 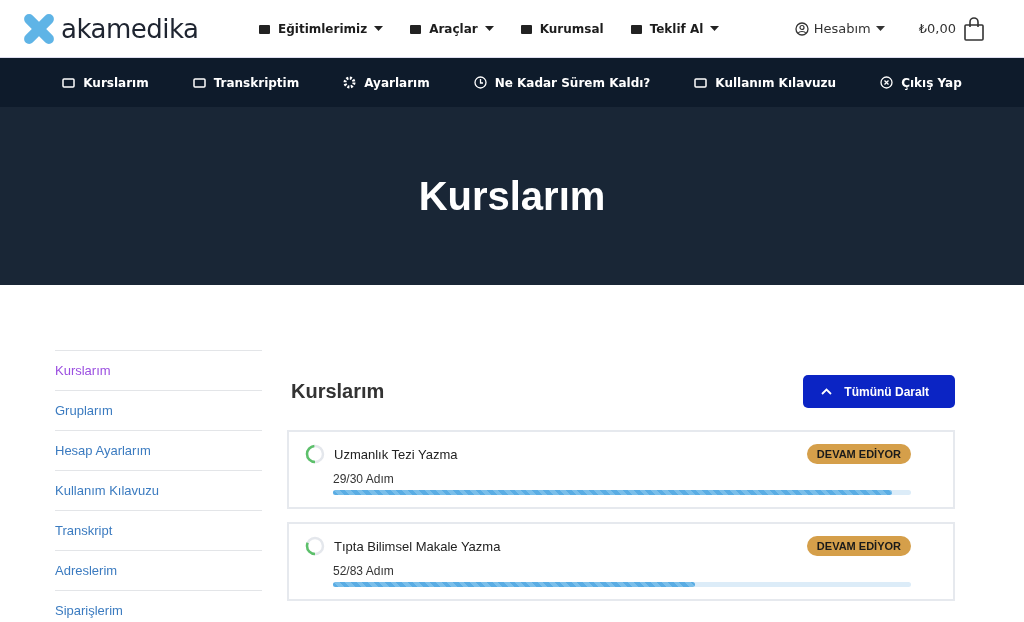 I want to click on account-menu: Hesabım, so click(x=839, y=28).